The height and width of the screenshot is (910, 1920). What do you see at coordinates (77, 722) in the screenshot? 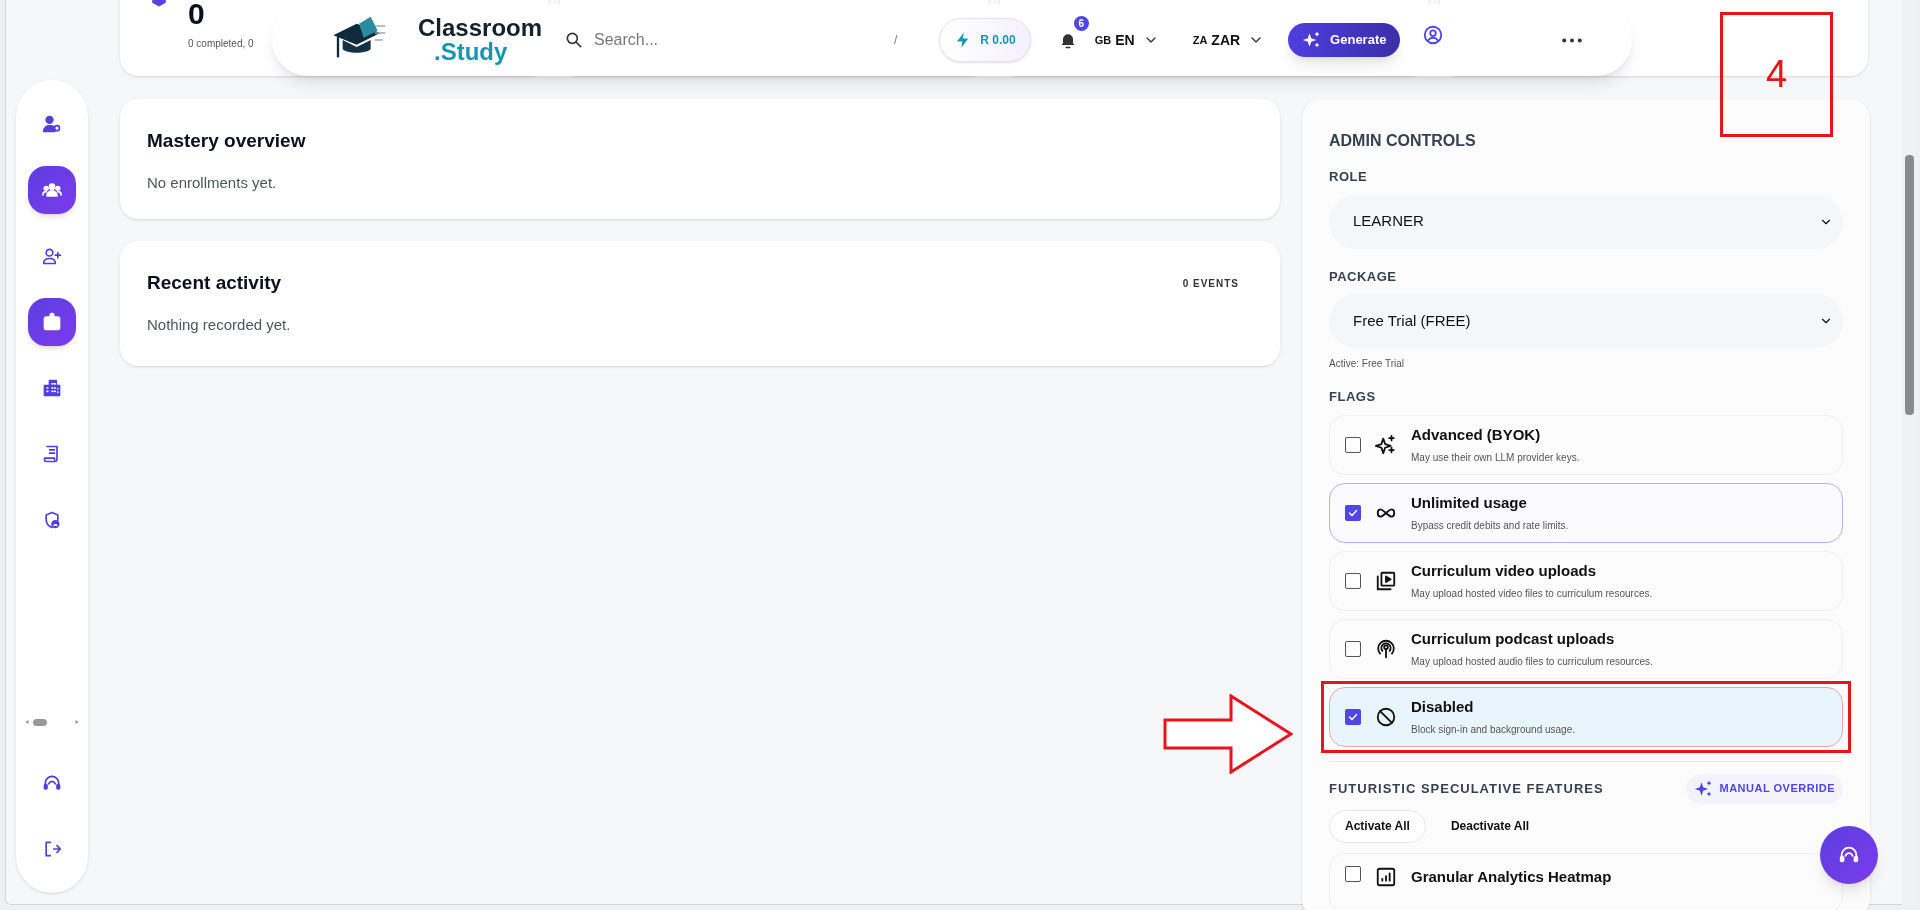
I see `right-arrow-icon` at bounding box center [77, 722].